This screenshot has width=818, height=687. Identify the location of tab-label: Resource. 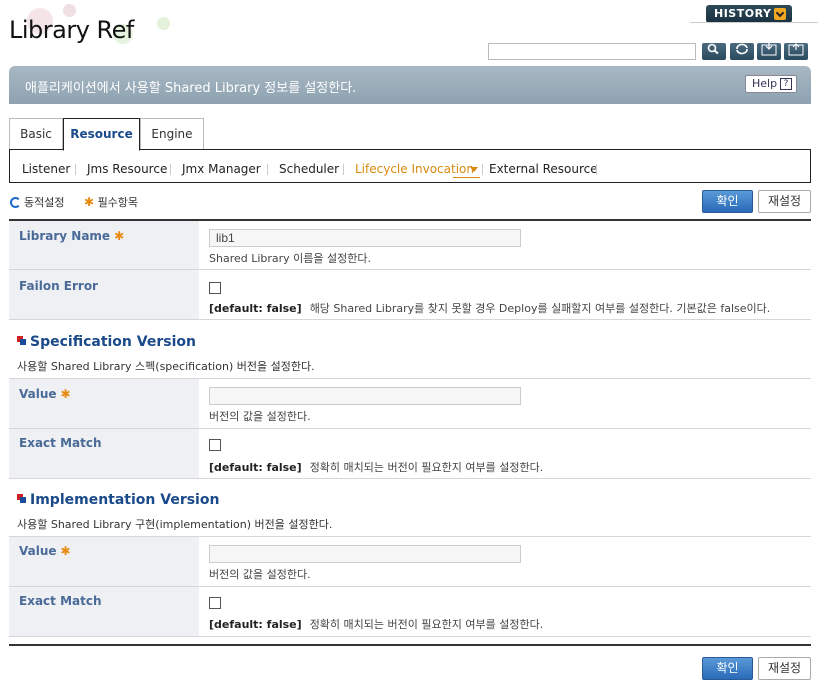
(101, 134).